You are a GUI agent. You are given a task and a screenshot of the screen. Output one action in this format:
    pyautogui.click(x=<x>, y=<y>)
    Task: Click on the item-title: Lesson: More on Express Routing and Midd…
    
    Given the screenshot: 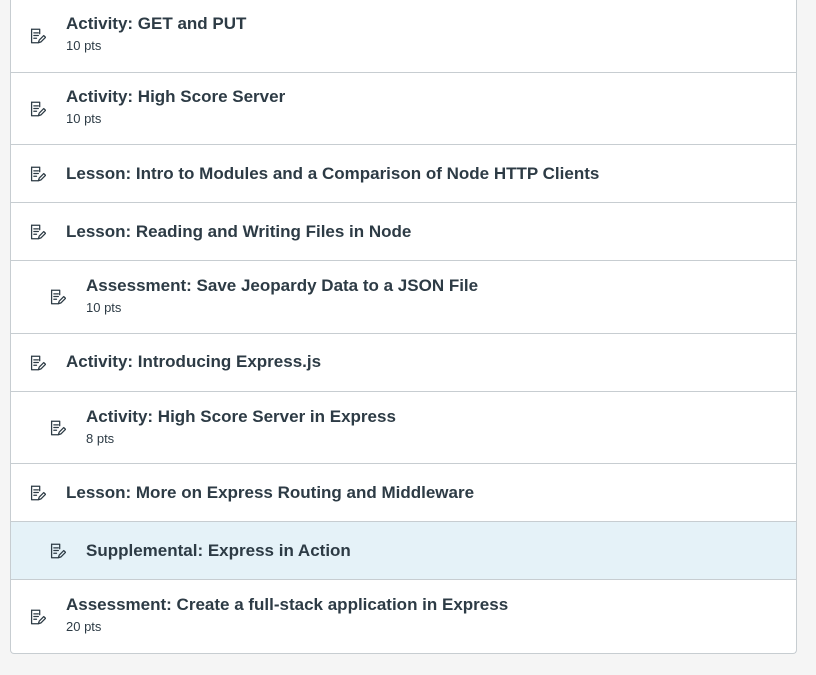 What is the action you would take?
    pyautogui.click(x=270, y=493)
    